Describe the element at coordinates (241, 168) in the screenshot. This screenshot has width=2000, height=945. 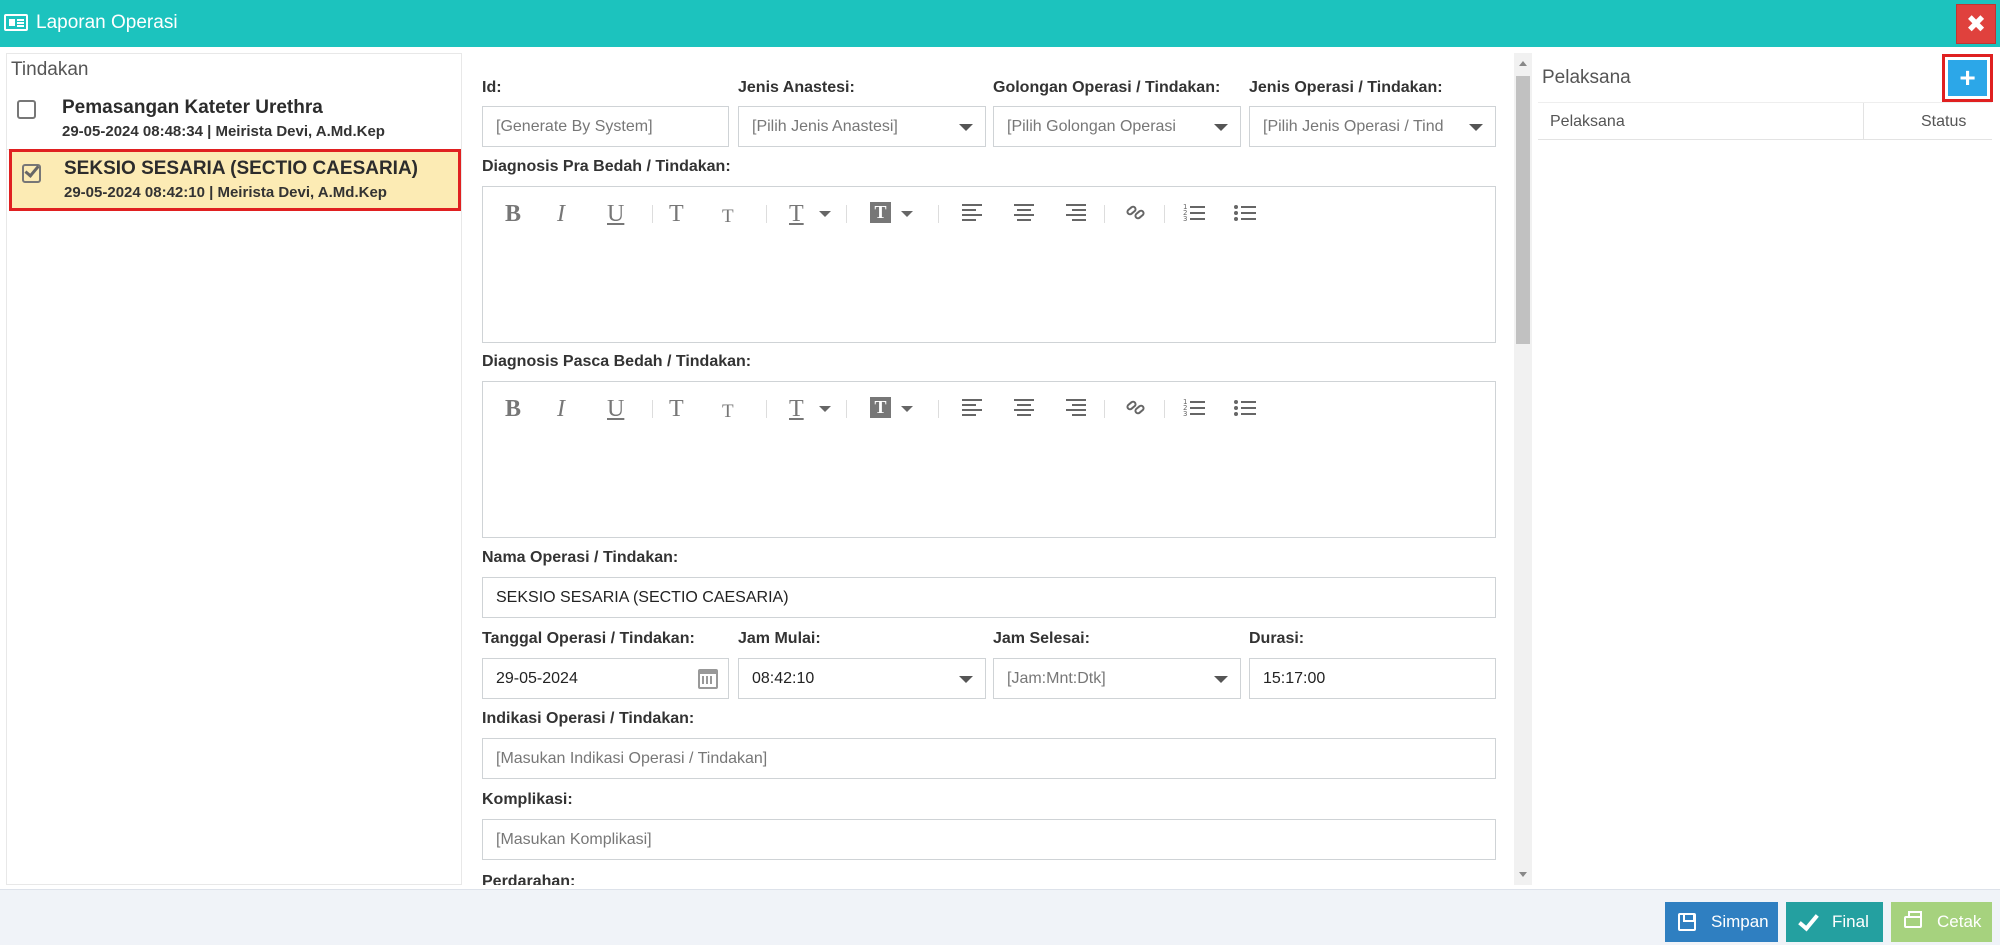
I see `tindakan-name: SEKSIO SESARIA (SECTIO CAESARIA)` at that location.